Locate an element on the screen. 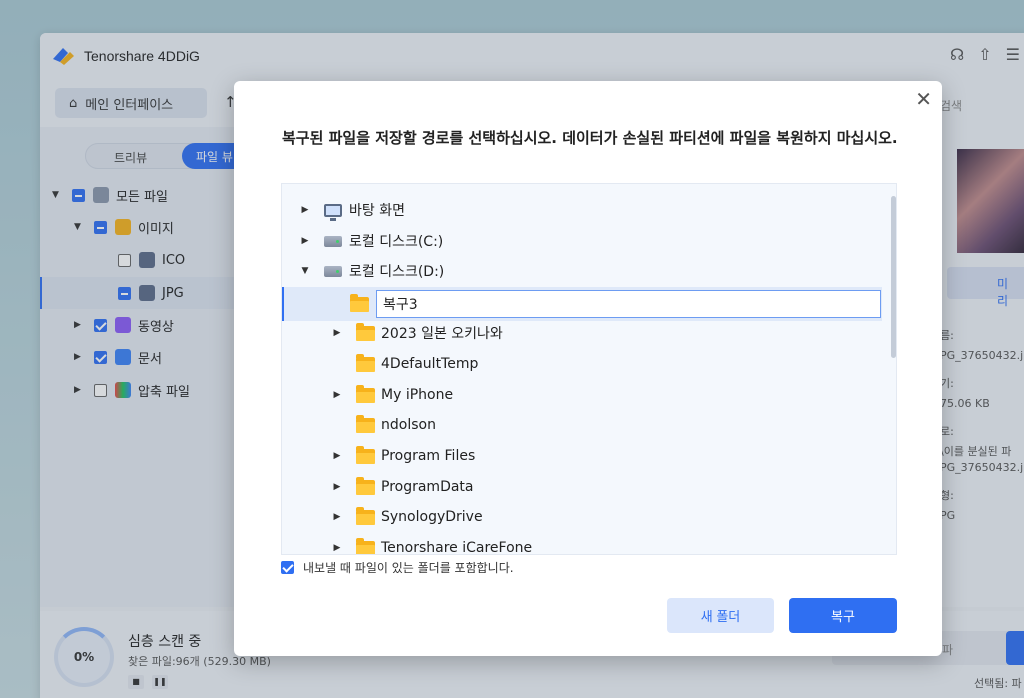 The image size is (1024, 698). folder-row-okinawa: ▶ 2023 일본 오키나와 is located at coordinates (582, 333).